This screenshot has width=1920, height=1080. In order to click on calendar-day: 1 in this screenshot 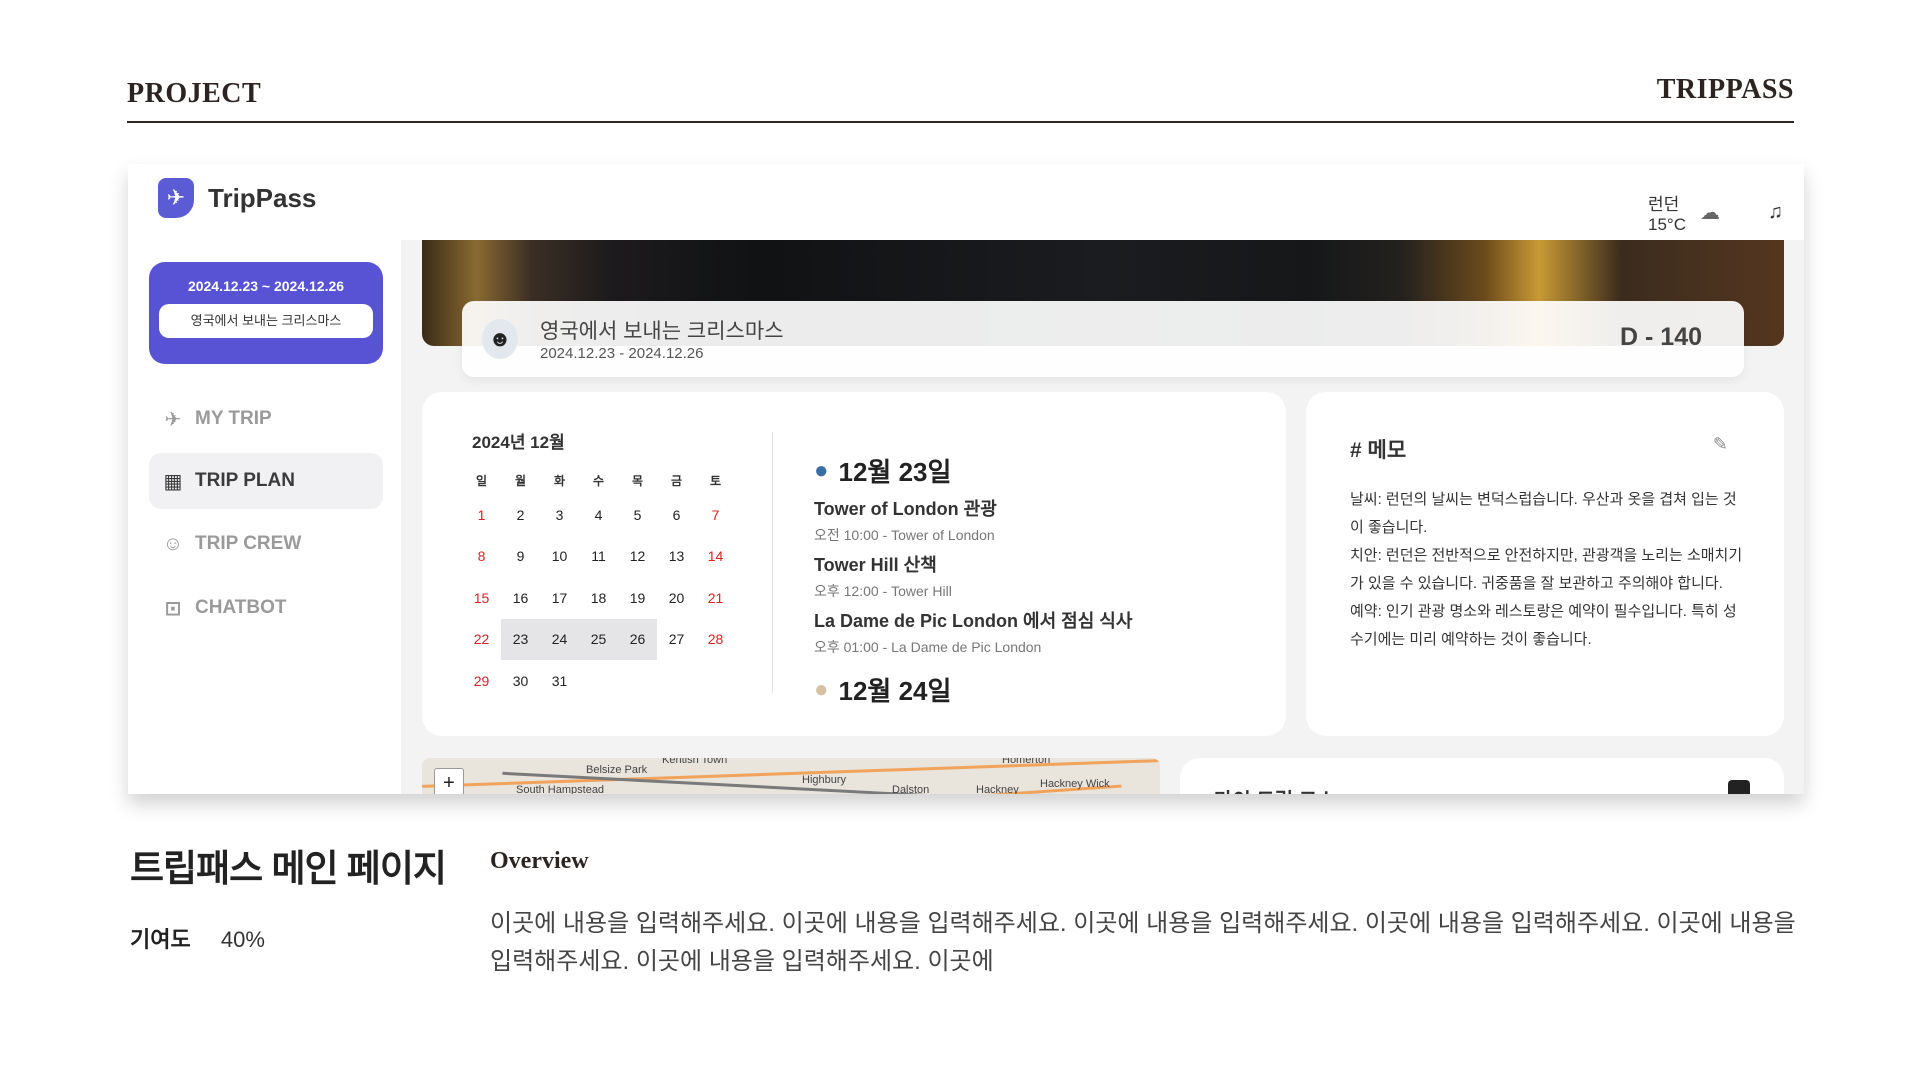, I will do `click(481, 515)`.